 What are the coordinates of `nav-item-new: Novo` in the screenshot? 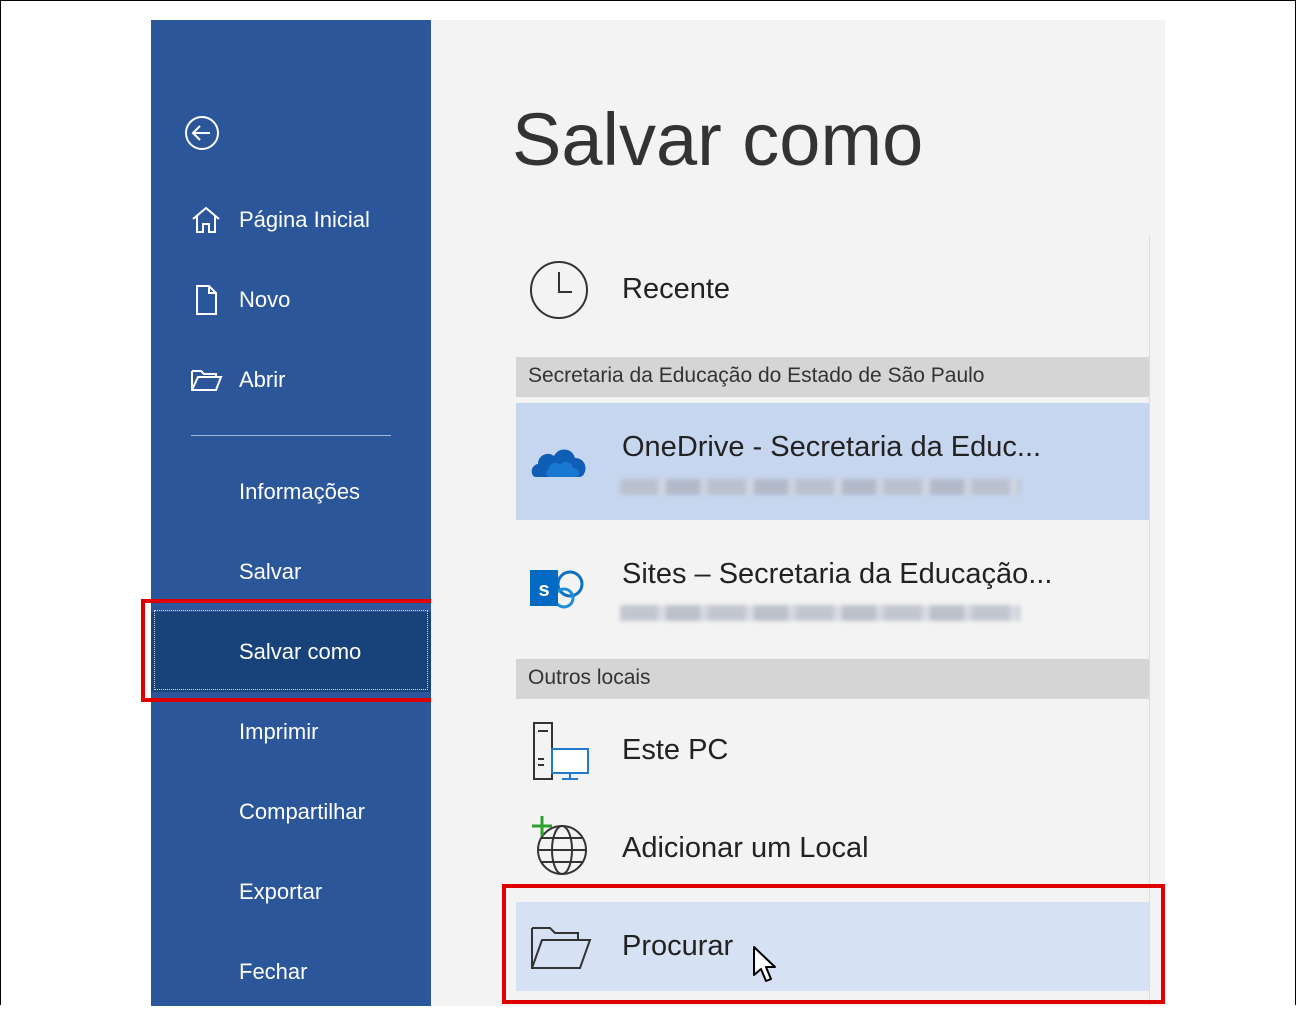 It's located at (291, 300).